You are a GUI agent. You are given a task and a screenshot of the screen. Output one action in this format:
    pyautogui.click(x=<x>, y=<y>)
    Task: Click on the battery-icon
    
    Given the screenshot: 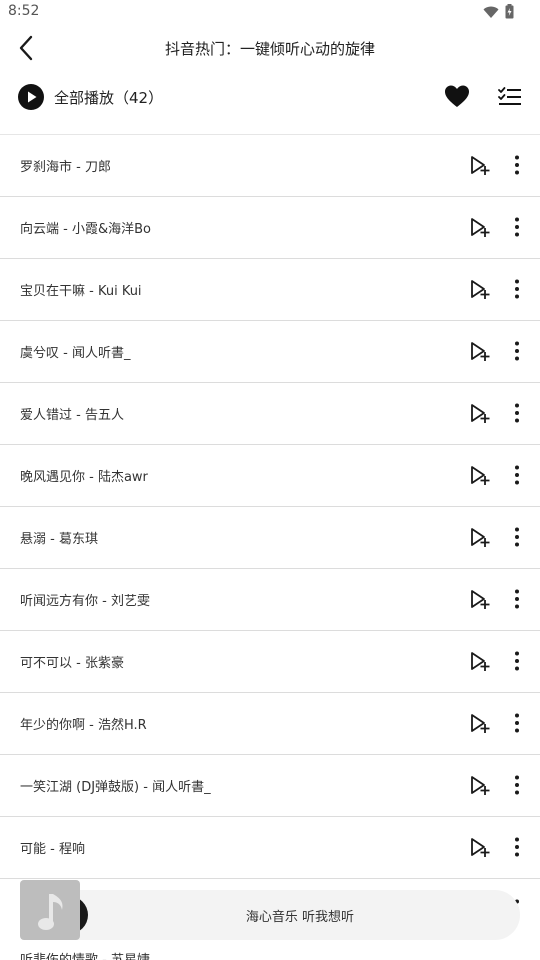 What is the action you would take?
    pyautogui.click(x=509, y=11)
    